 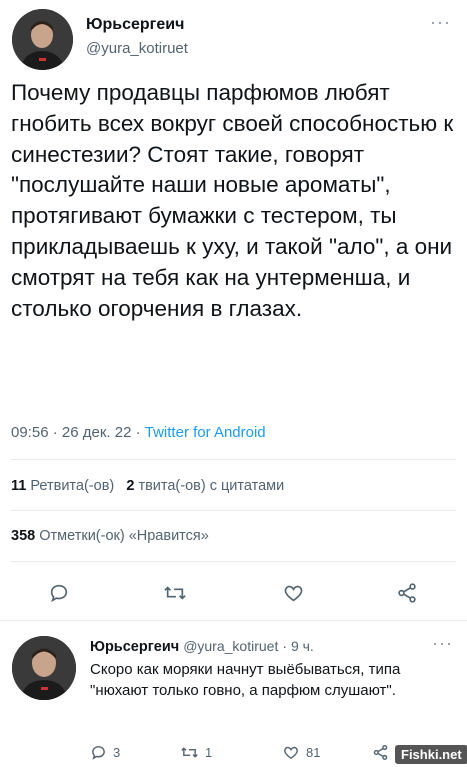 I want to click on reply-time: 9 ч., so click(x=302, y=646).